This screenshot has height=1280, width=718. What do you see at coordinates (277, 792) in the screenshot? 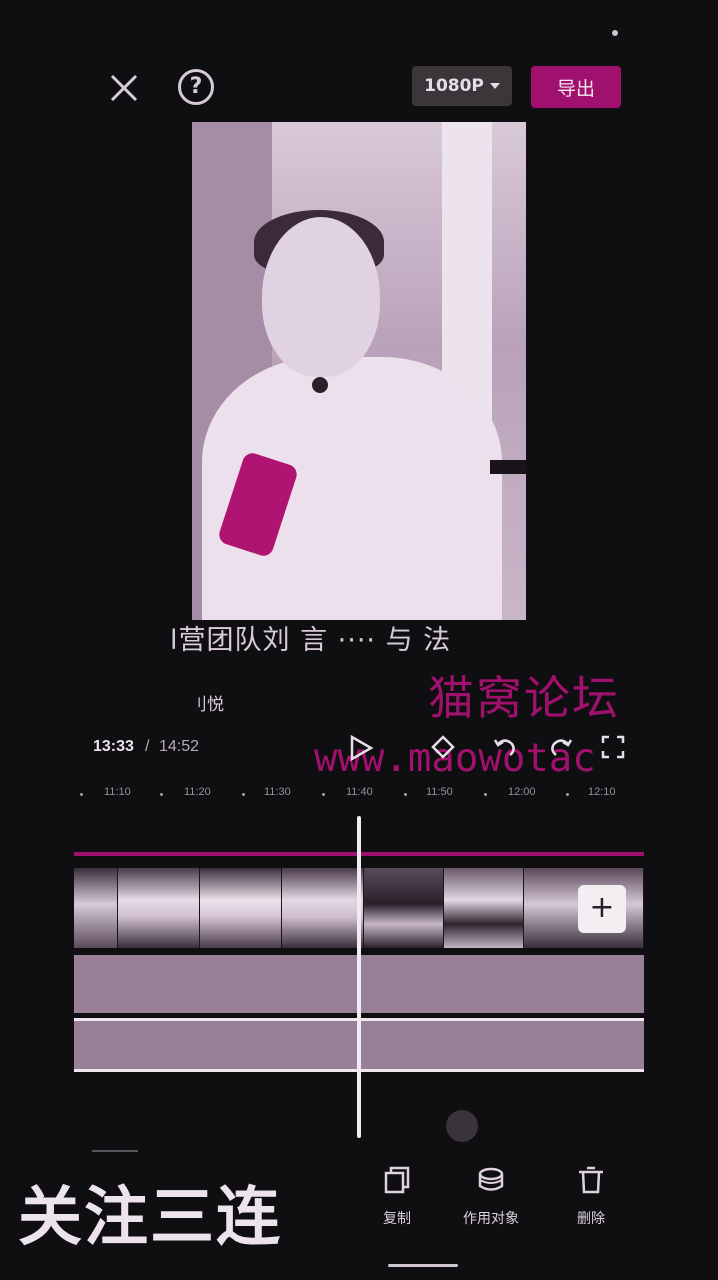
I see `ruler-label: 11:30` at bounding box center [277, 792].